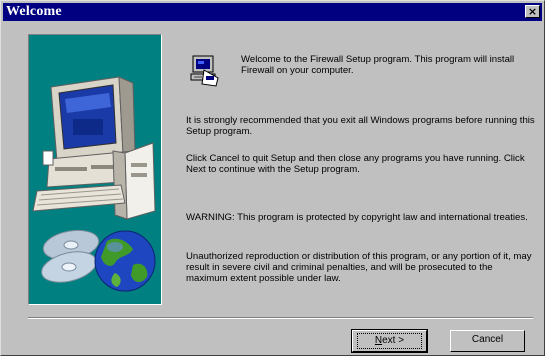  I want to click on button-separator, so click(280, 318).